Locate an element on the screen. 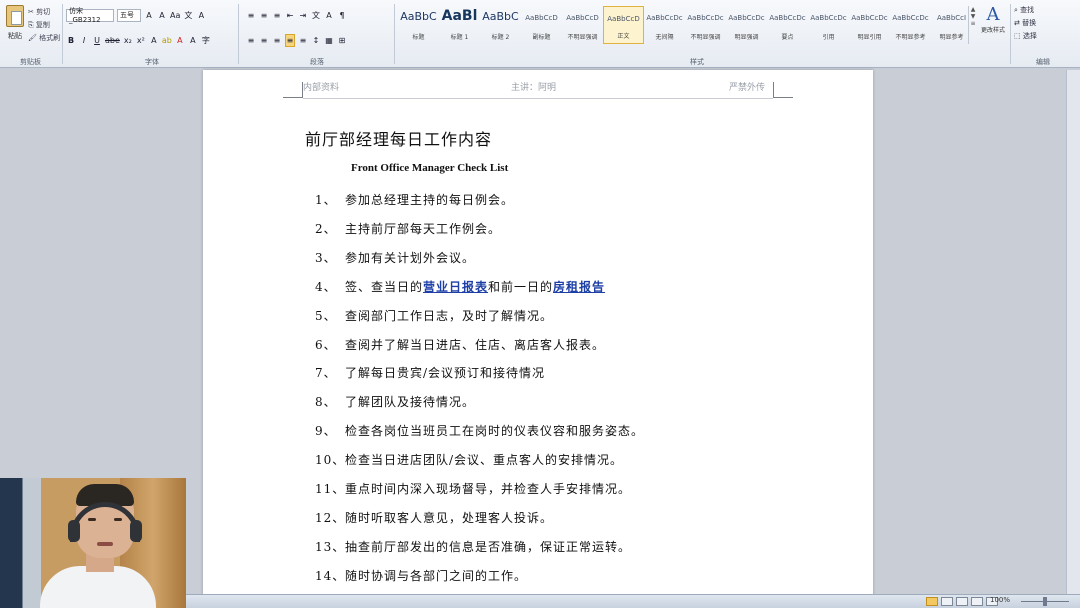 The image size is (1080, 608). ribbon-group-labels: 剪贴板 字体 段落 样式 编辑 is located at coordinates (540, 62).